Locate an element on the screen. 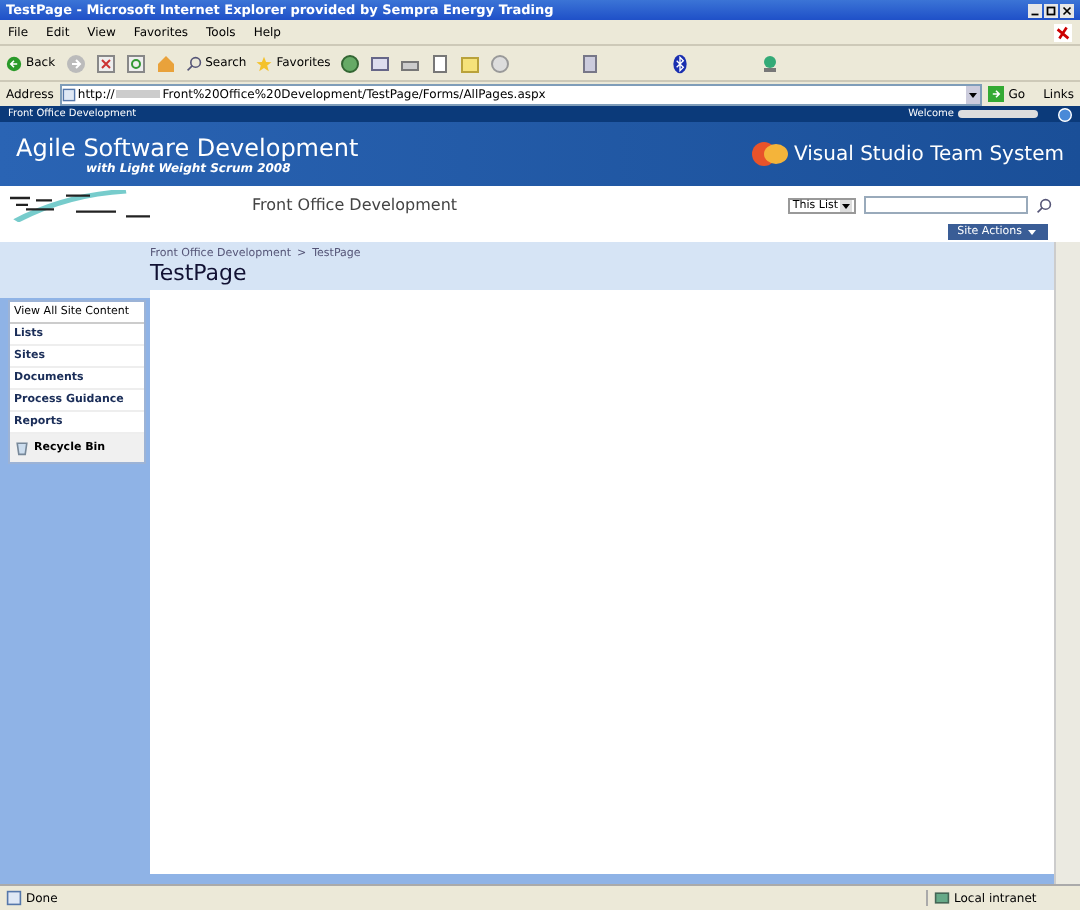 The image size is (1080, 910). scrollbar is located at coordinates (1067, 563).